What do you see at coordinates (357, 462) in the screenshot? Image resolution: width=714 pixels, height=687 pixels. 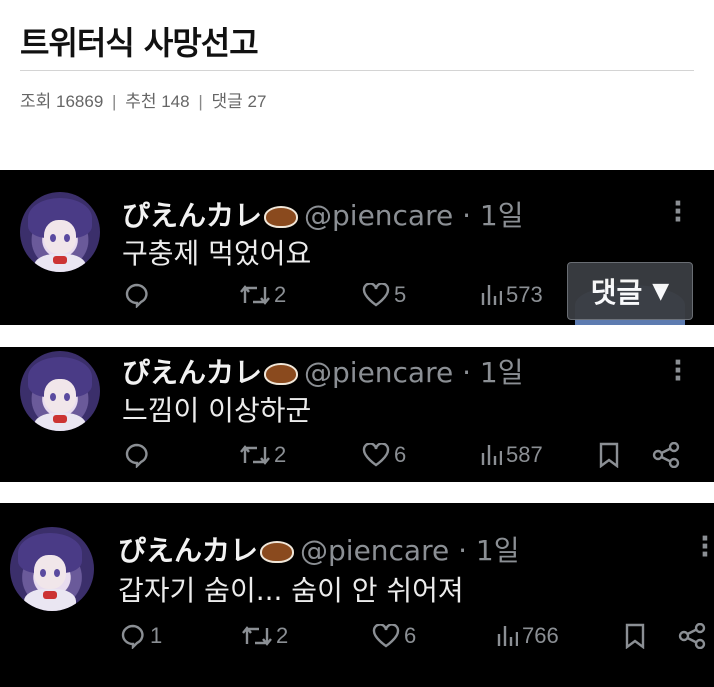 I see `tweet-actions: 2 6 587` at bounding box center [357, 462].